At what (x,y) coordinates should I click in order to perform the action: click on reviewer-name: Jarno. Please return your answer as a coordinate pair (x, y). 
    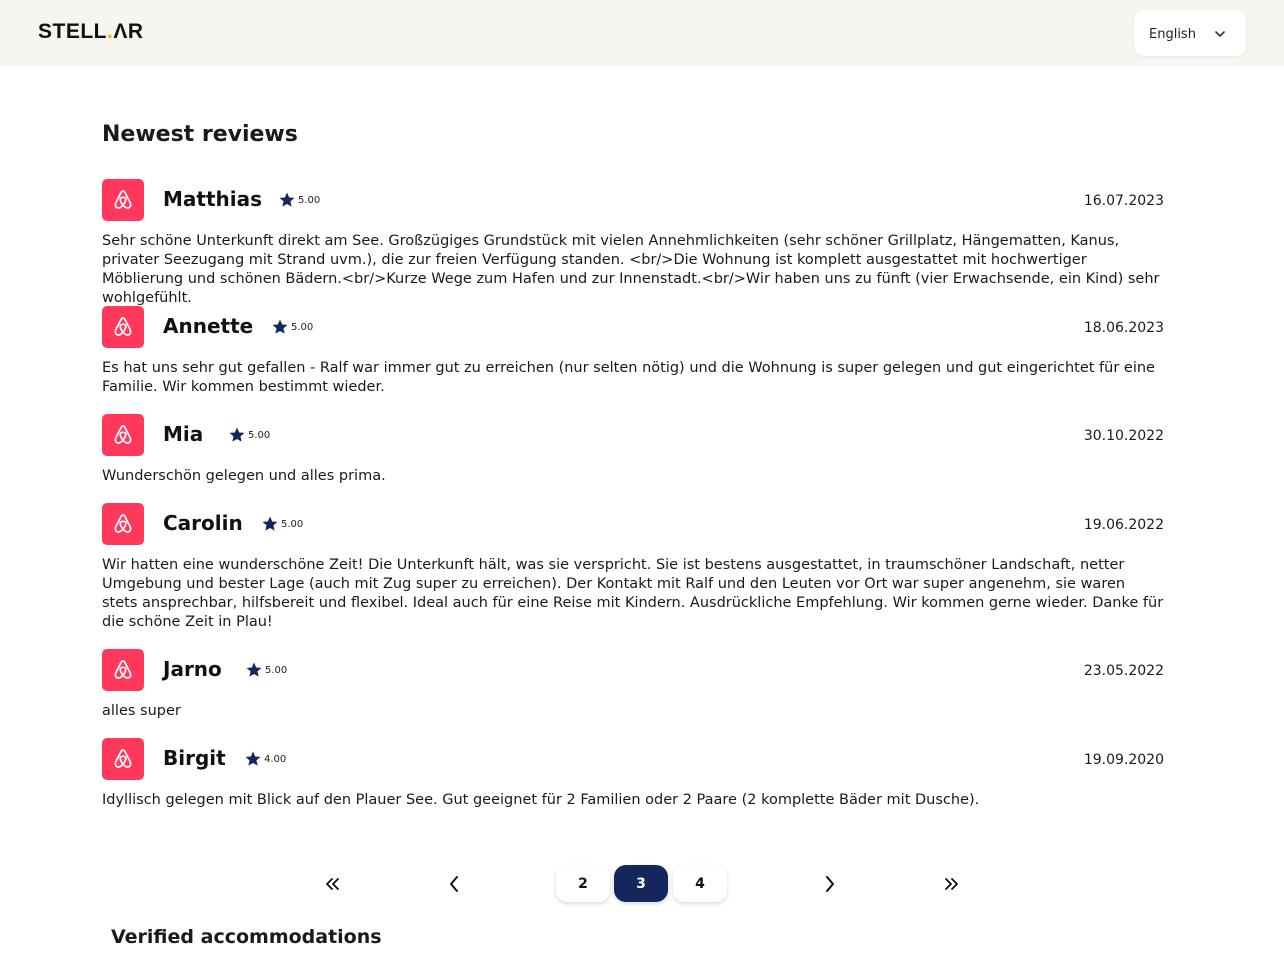
    Looking at the image, I should click on (192, 669).